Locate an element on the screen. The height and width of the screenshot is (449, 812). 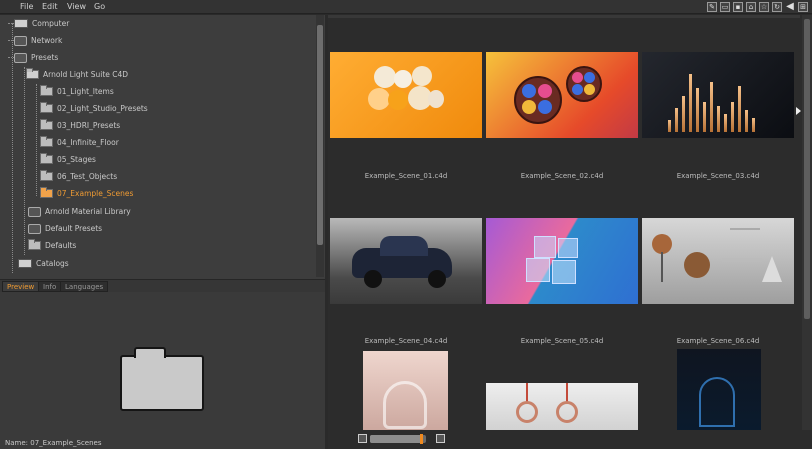
presets-icon is located at coordinates (20, 57).